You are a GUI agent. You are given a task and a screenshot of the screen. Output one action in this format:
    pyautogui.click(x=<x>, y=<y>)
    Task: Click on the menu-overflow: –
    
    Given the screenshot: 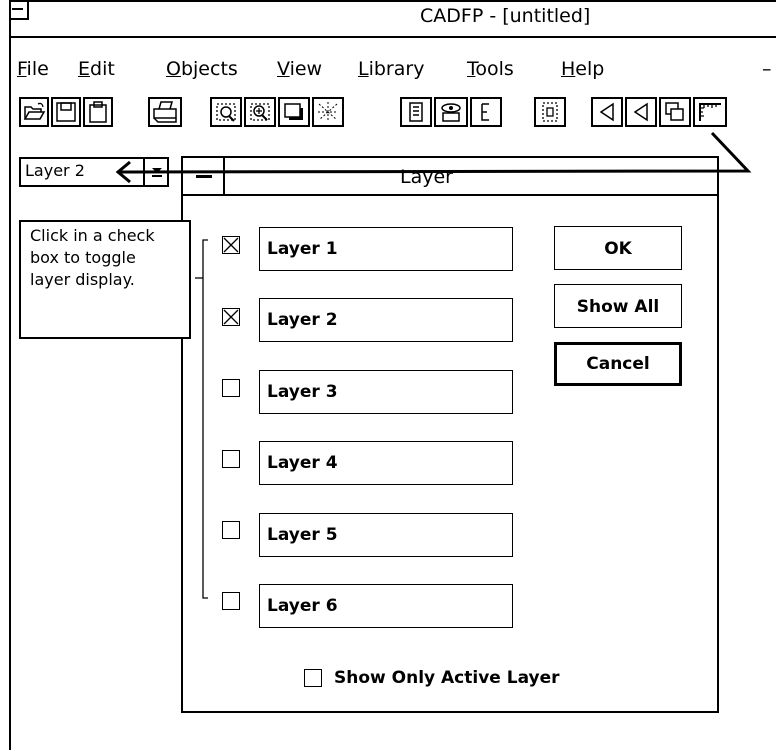 What is the action you would take?
    pyautogui.click(x=767, y=69)
    